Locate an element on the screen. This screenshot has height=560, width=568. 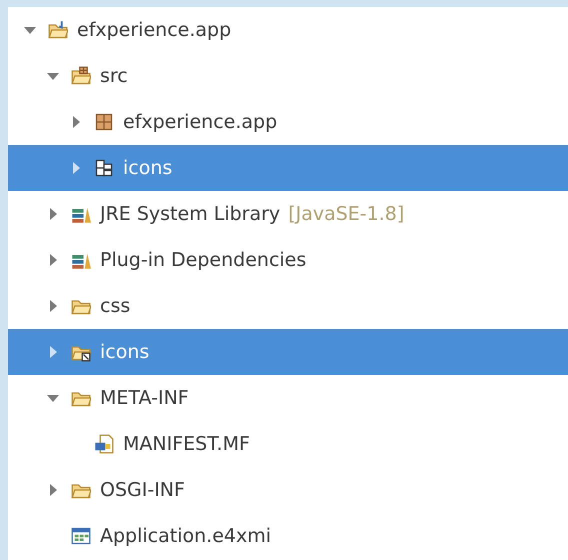
item-label: META-INF is located at coordinates (144, 398).